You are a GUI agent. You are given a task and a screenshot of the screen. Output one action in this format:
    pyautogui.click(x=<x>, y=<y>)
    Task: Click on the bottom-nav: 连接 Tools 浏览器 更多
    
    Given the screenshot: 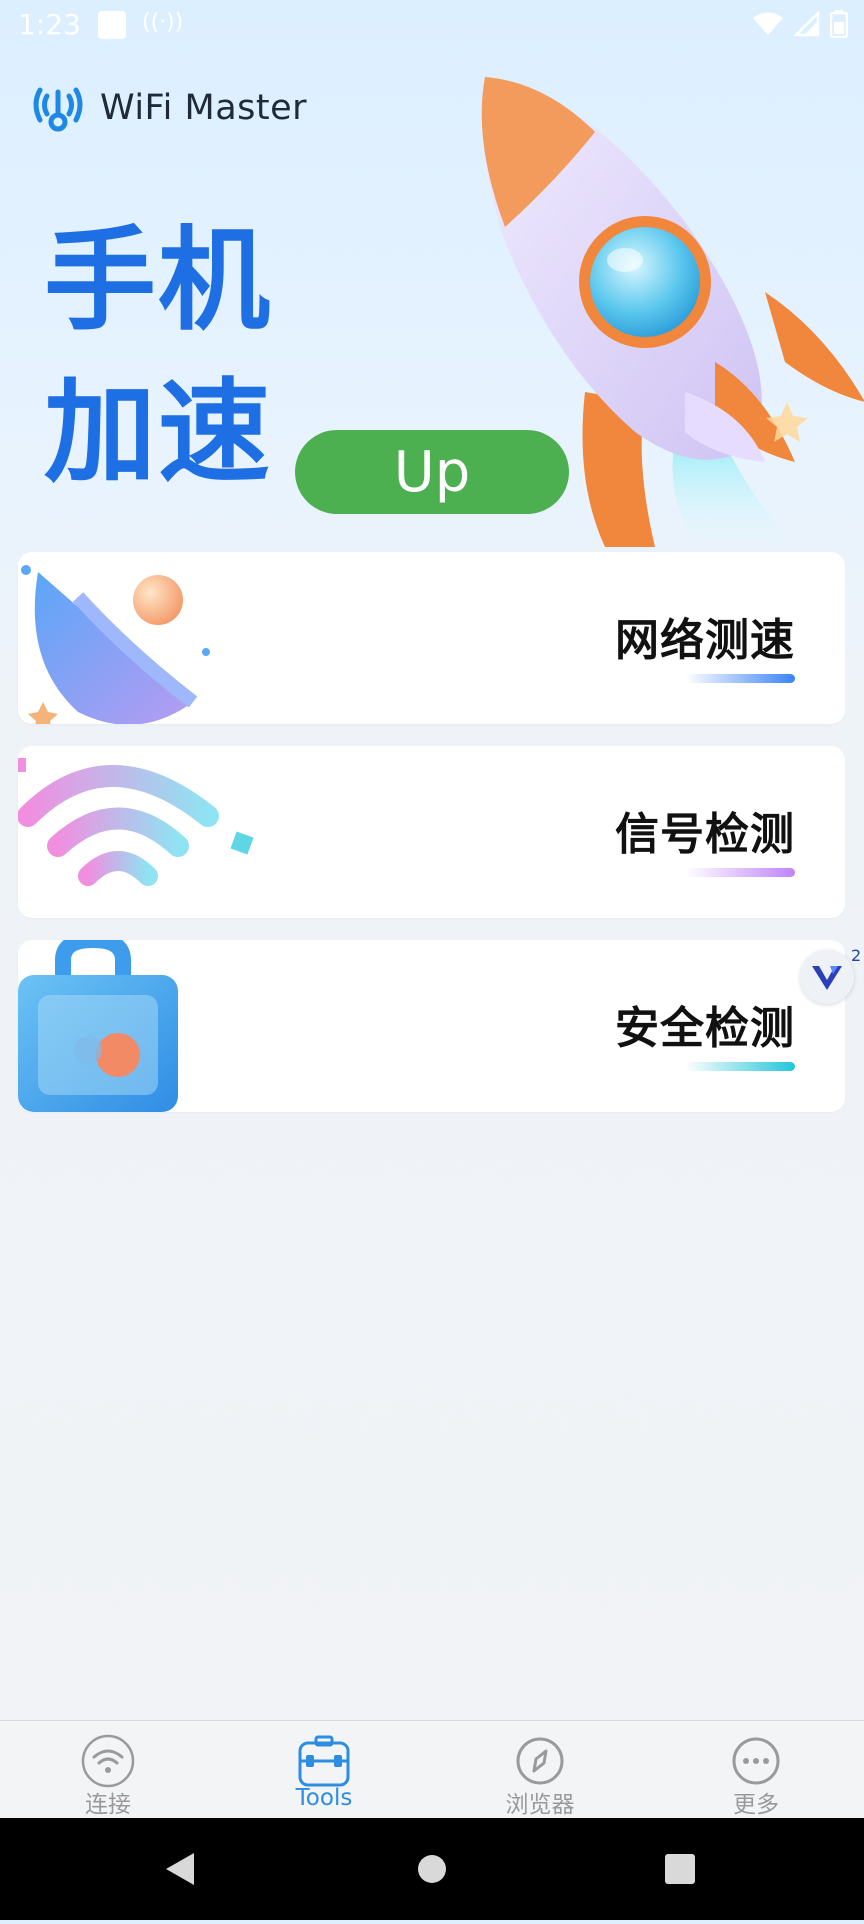 What is the action you would take?
    pyautogui.click(x=432, y=1769)
    